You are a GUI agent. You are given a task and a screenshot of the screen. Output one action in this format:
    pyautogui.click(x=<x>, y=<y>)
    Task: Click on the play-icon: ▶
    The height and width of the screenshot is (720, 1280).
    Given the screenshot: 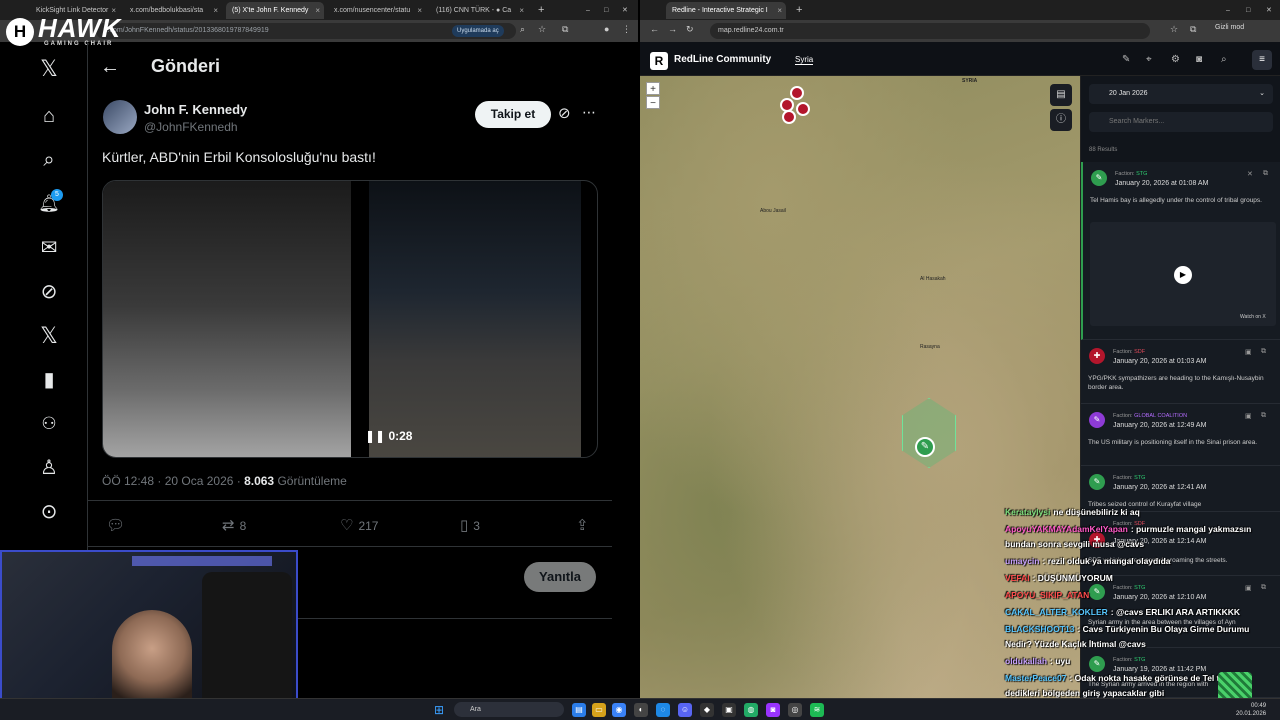 What is the action you would take?
    pyautogui.click(x=1183, y=275)
    